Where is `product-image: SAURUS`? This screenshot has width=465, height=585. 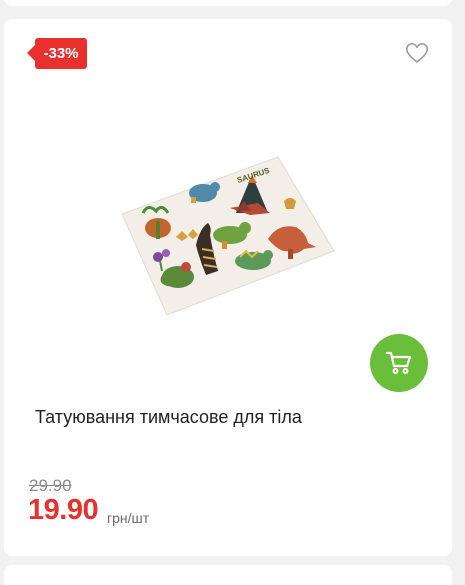 product-image: SAURUS is located at coordinates (227, 235).